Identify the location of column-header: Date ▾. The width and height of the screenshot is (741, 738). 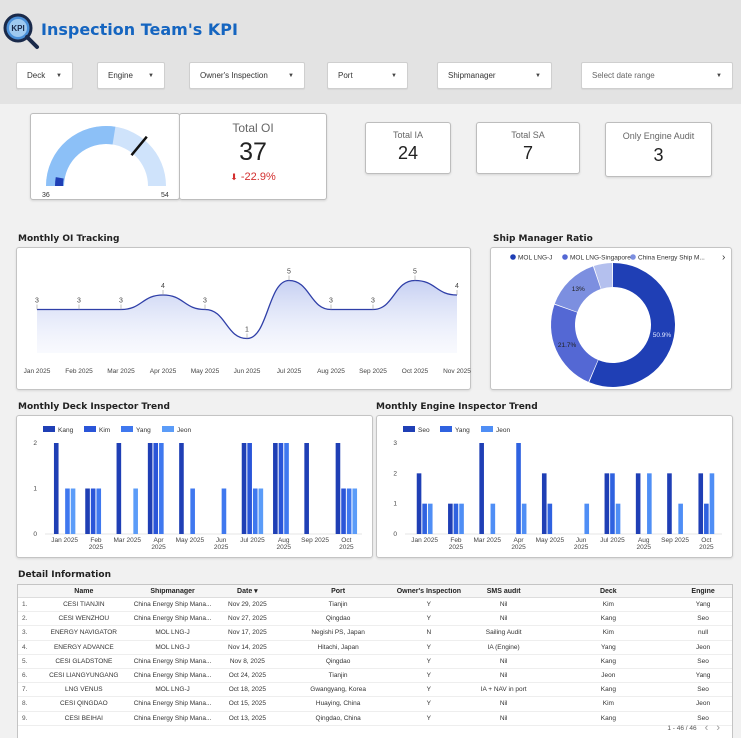
(247, 591).